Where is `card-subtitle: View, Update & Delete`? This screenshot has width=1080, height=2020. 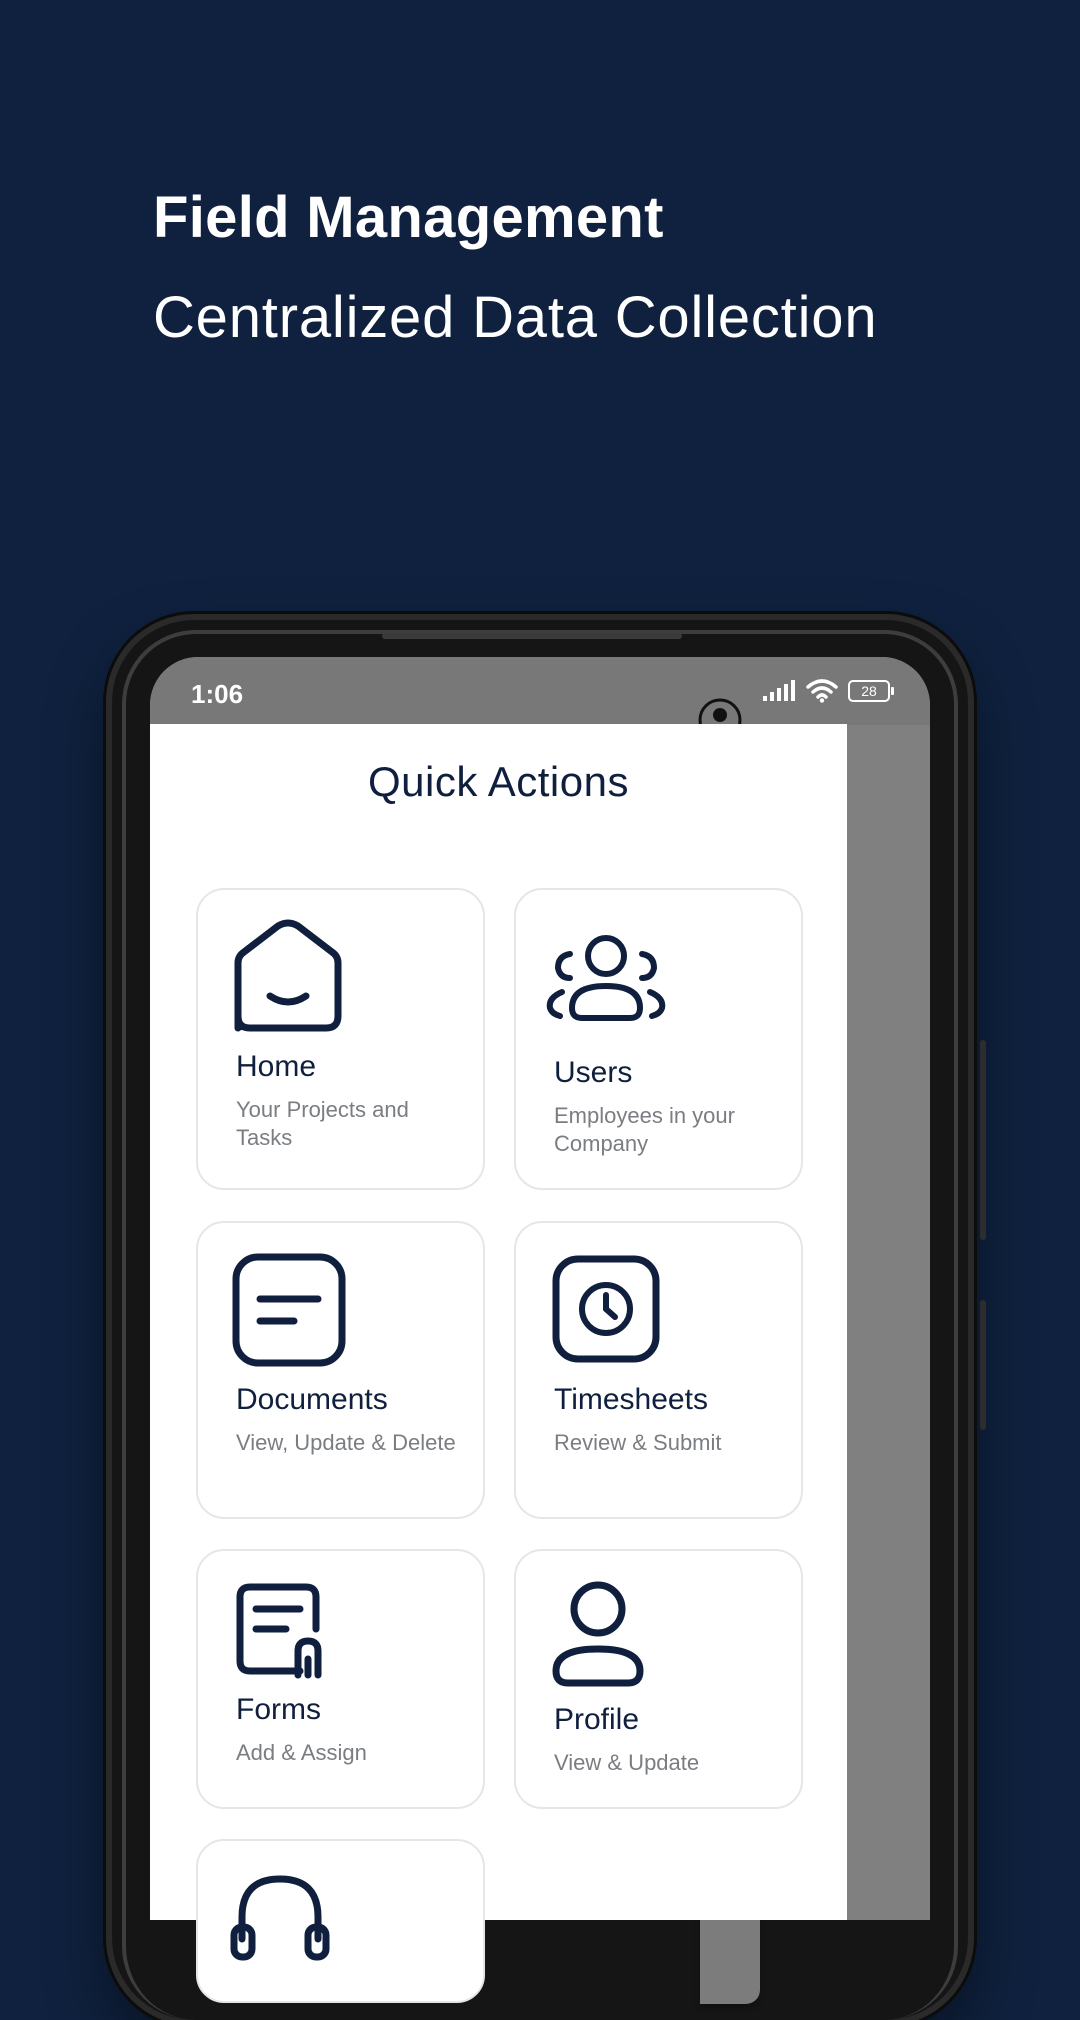 card-subtitle: View, Update & Delete is located at coordinates (346, 1442).